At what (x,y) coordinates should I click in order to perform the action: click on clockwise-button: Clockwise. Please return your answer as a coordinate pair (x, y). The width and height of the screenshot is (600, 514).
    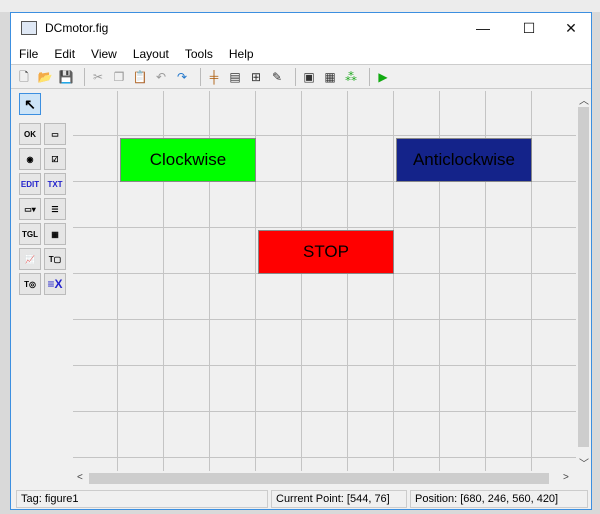
    Looking at the image, I should click on (188, 160).